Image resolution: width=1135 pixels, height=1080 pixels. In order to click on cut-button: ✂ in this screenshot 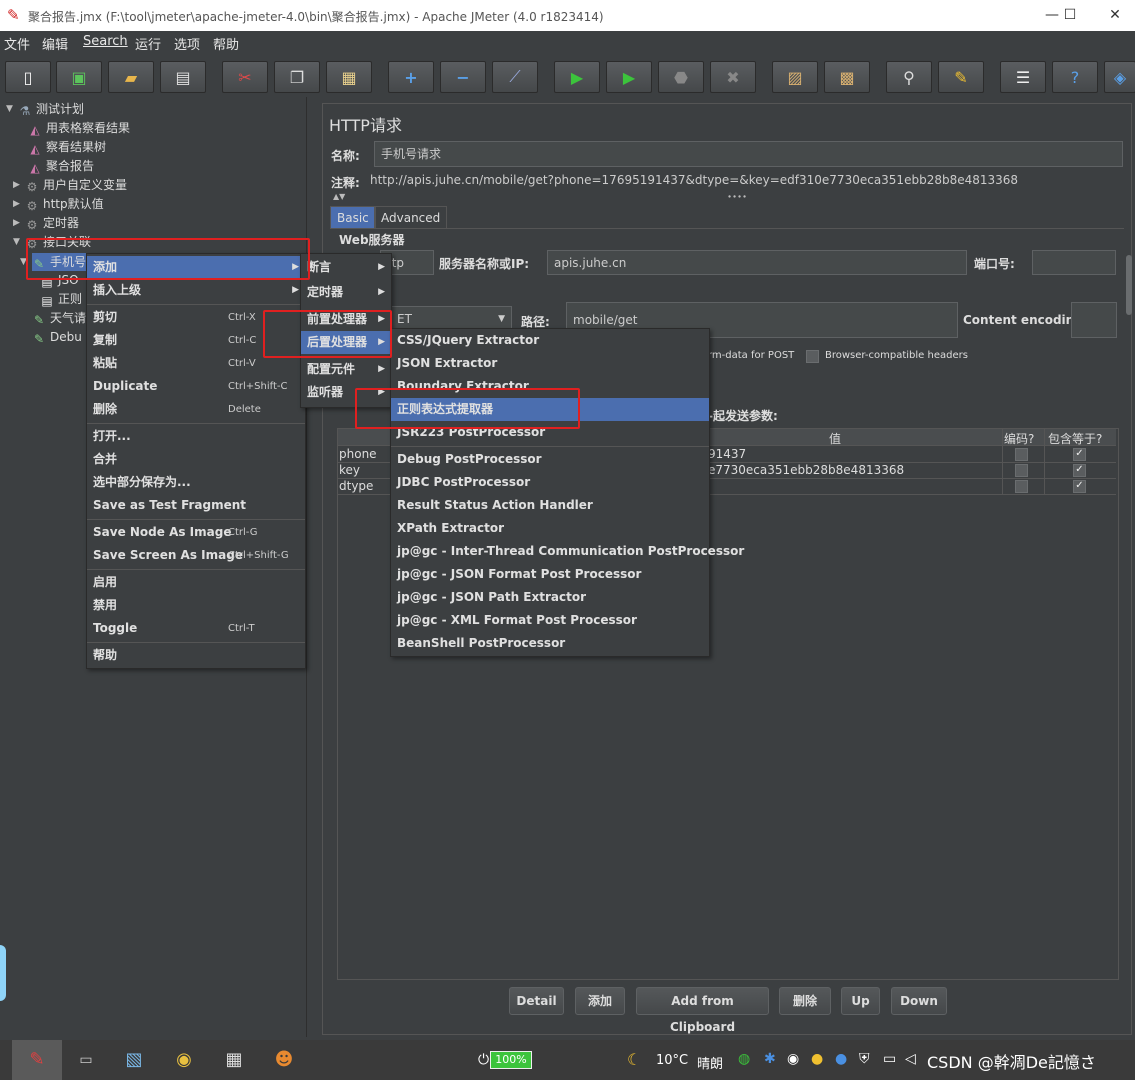, I will do `click(245, 77)`.